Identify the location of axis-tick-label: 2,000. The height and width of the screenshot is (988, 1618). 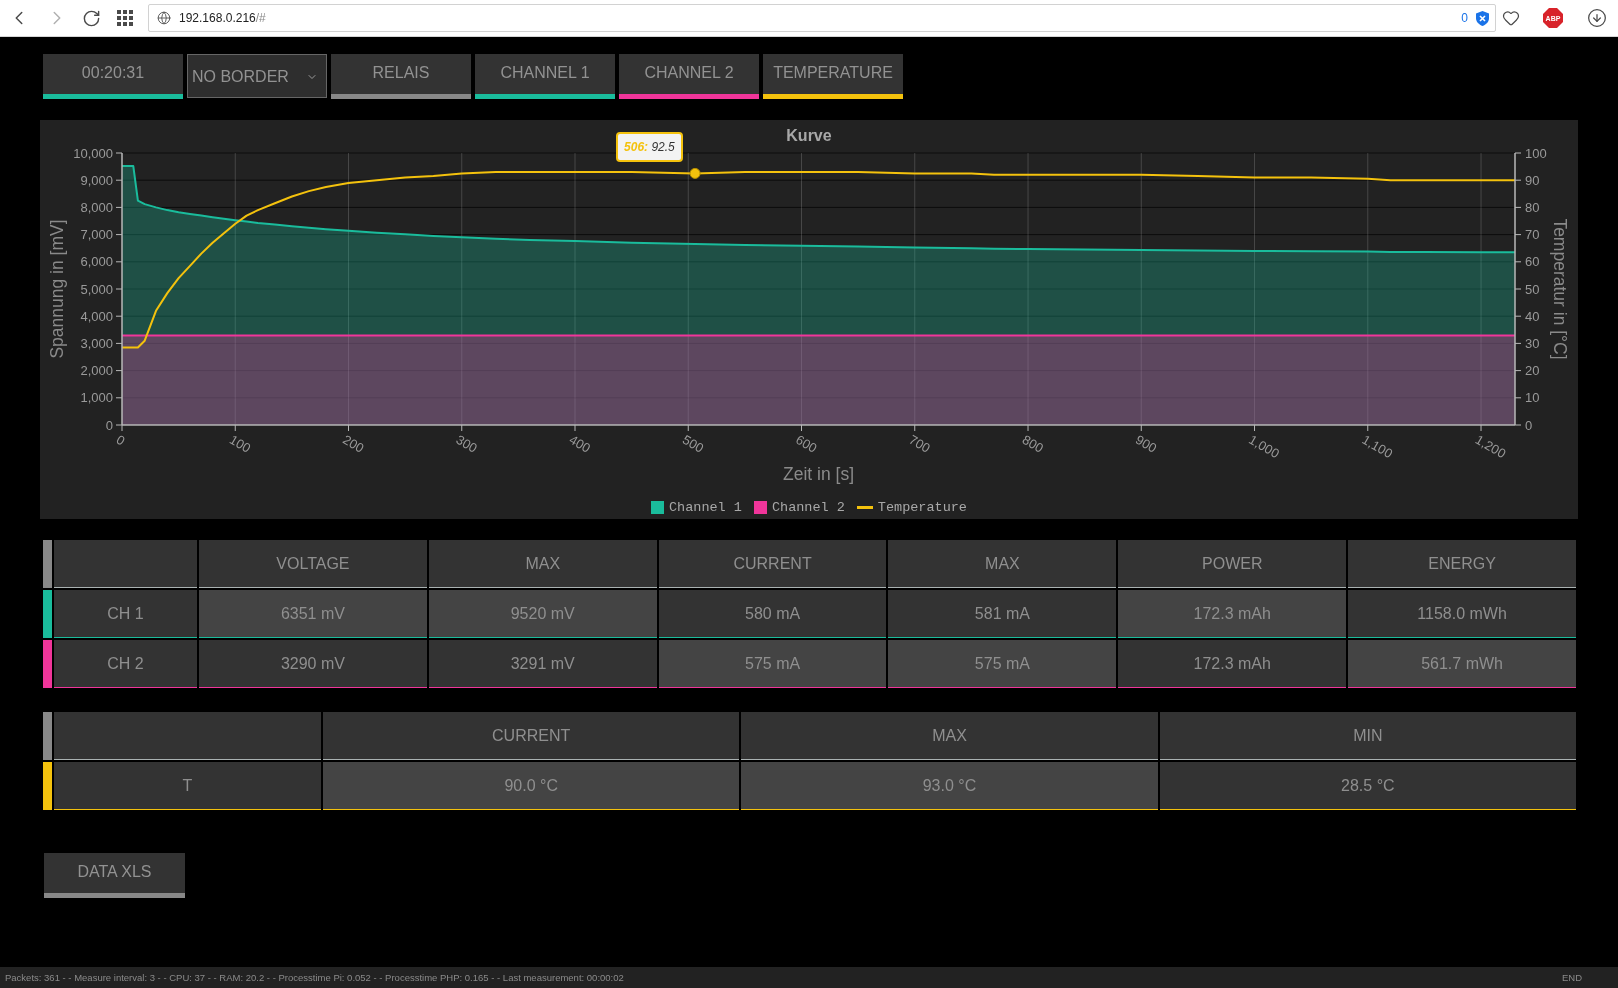
(96, 371).